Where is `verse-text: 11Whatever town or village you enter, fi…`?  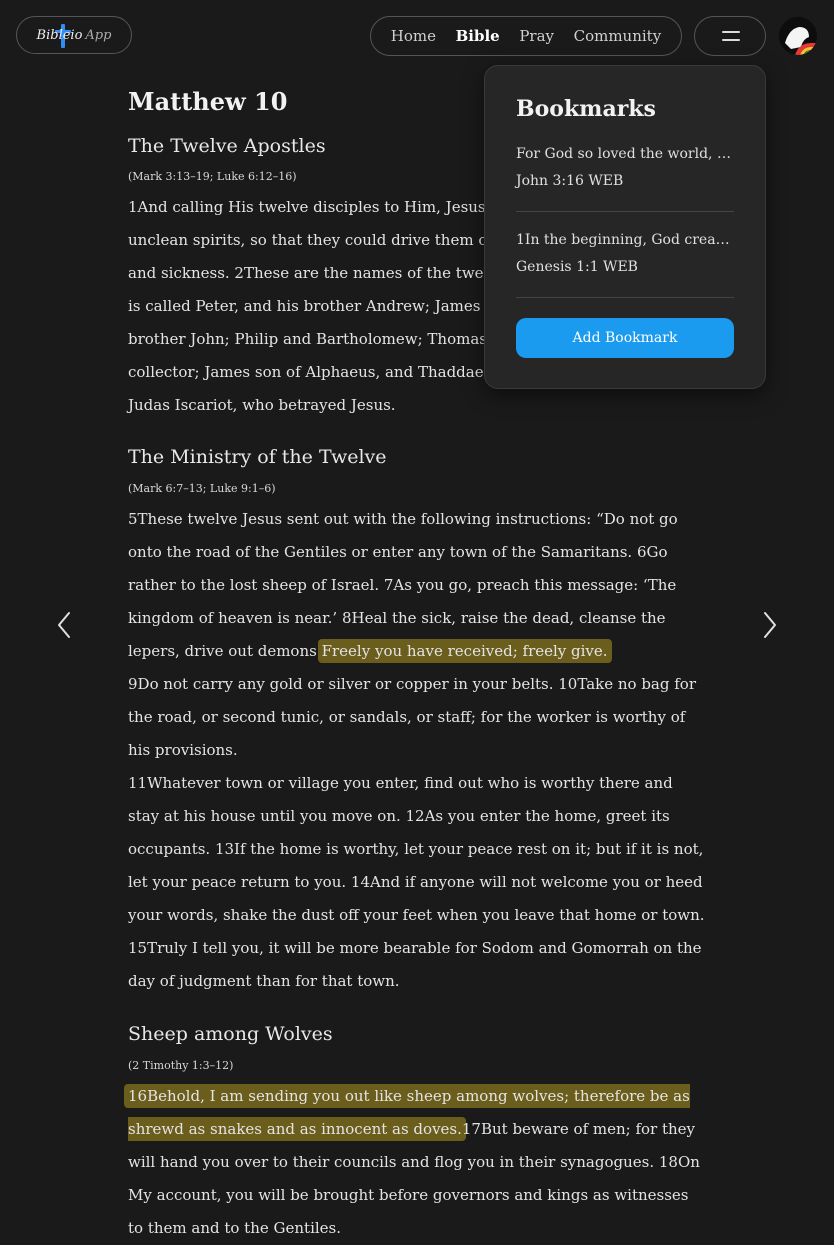
verse-text: 11Whatever town or village you enter, fi… is located at coordinates (418, 882).